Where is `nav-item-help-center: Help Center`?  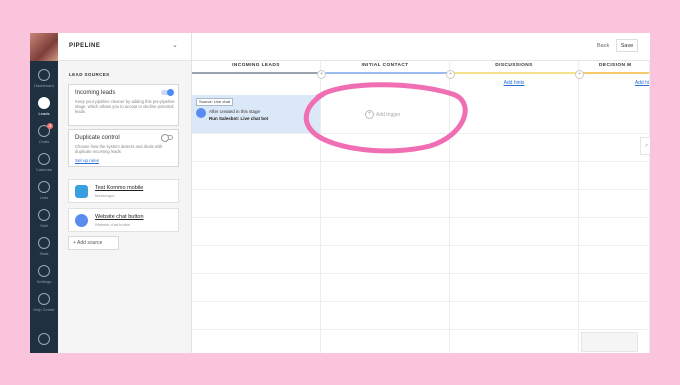 nav-item-help-center: Help Center is located at coordinates (44, 302).